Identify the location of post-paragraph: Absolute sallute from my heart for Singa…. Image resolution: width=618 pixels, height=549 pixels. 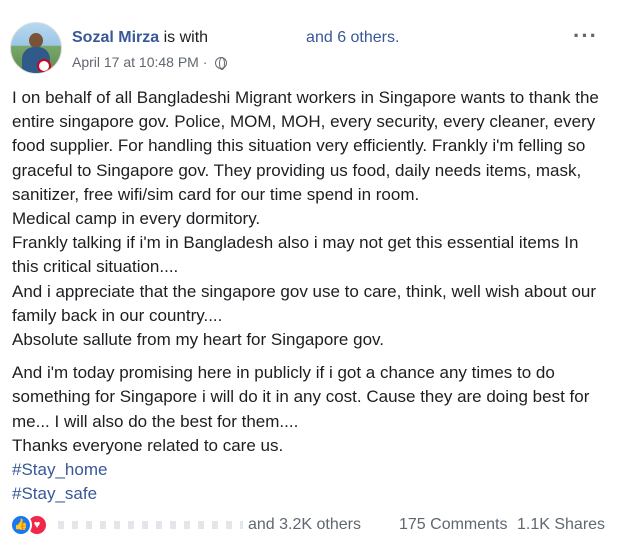
(198, 340).